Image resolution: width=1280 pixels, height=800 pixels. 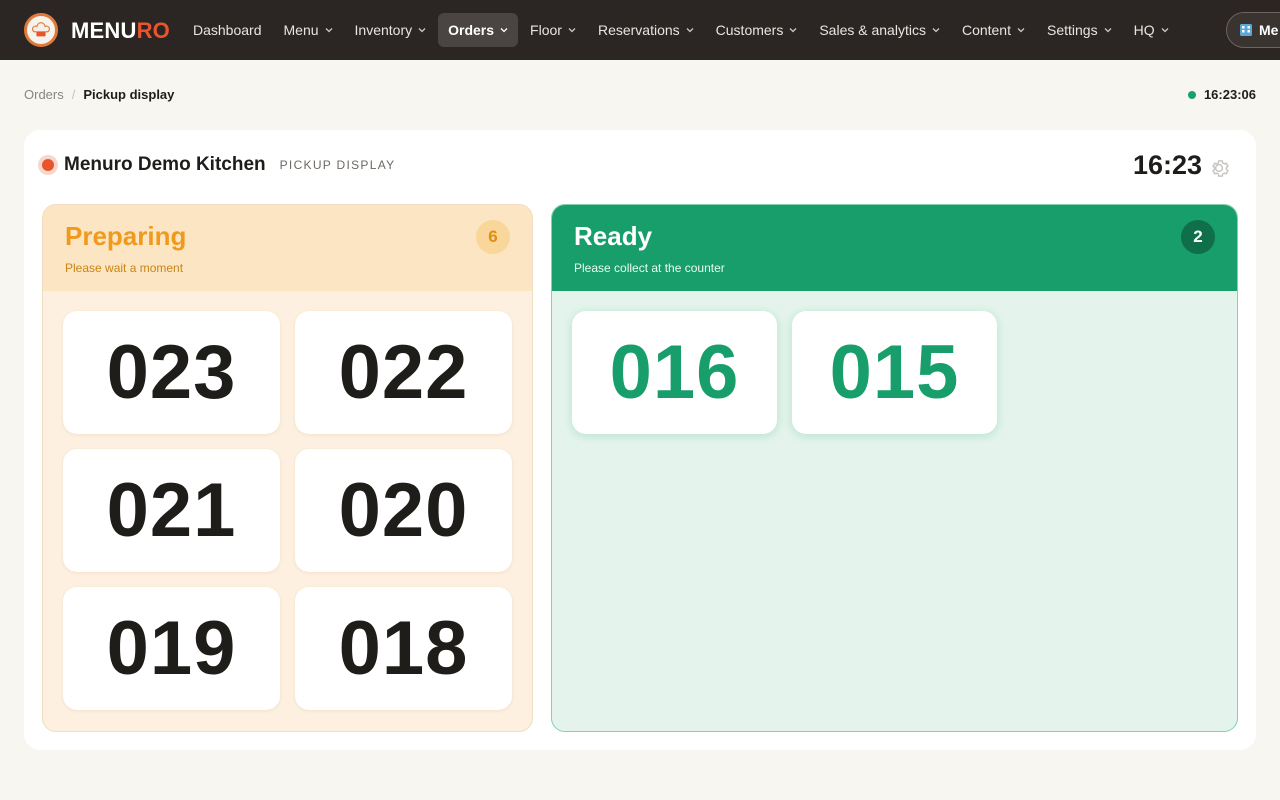 I want to click on nav-item-settings: Settings, so click(x=1079, y=30).